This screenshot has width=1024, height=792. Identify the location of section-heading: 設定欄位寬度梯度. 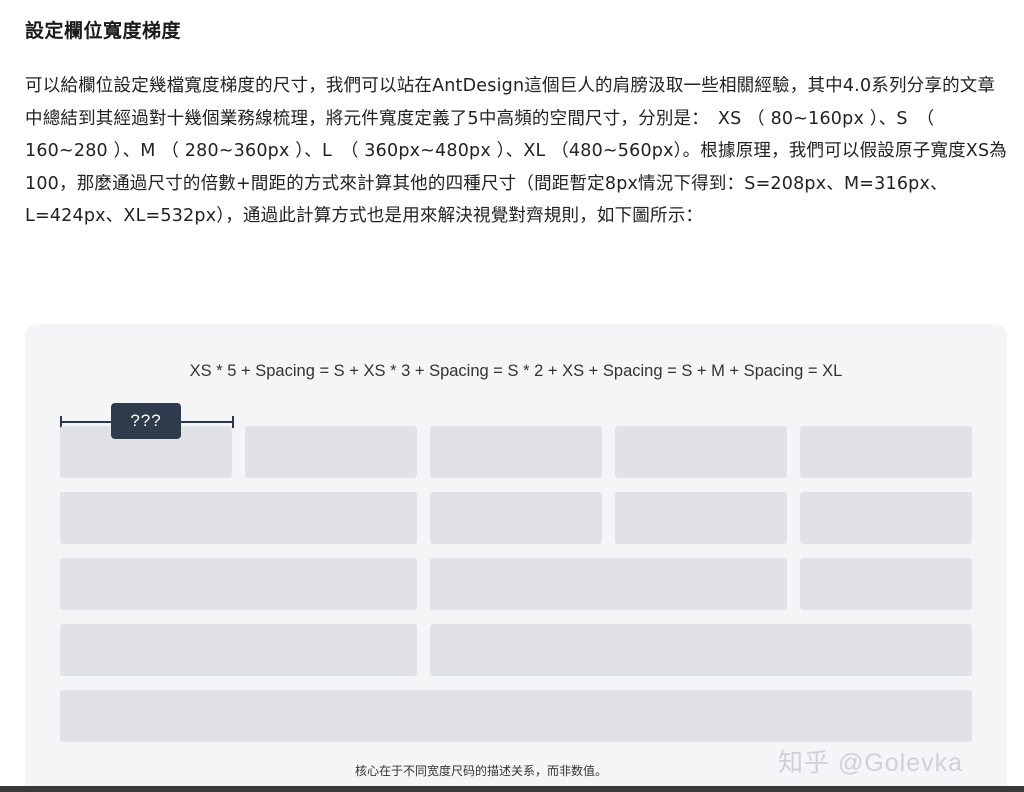
(103, 31).